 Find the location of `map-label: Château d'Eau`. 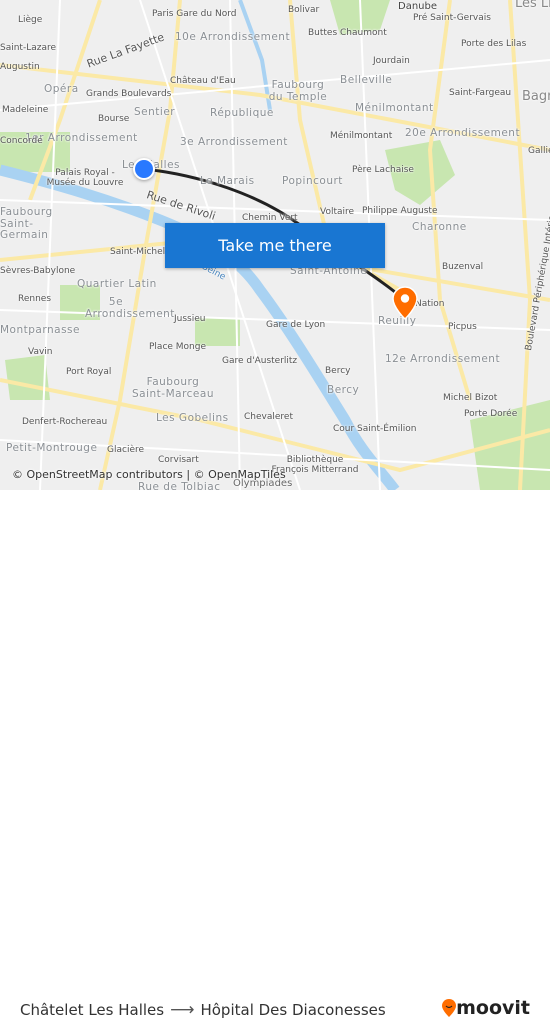

map-label: Château d'Eau is located at coordinates (203, 81).